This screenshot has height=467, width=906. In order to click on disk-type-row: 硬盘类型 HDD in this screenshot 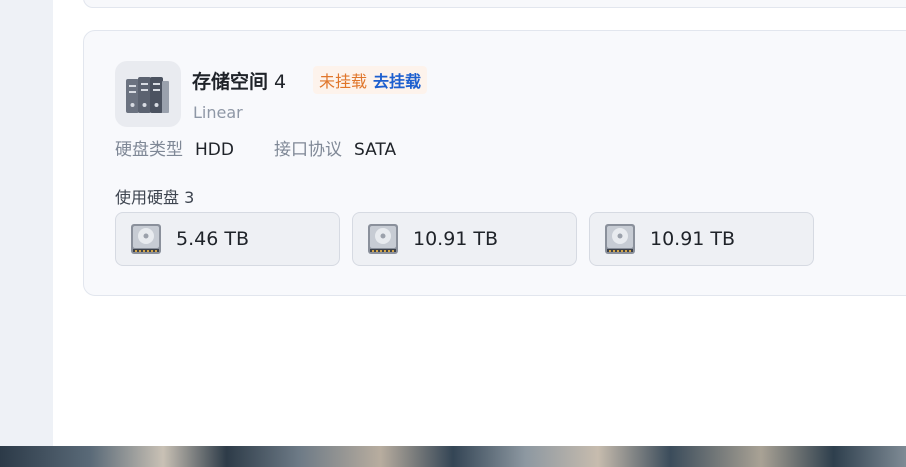, I will do `click(174, 147)`.